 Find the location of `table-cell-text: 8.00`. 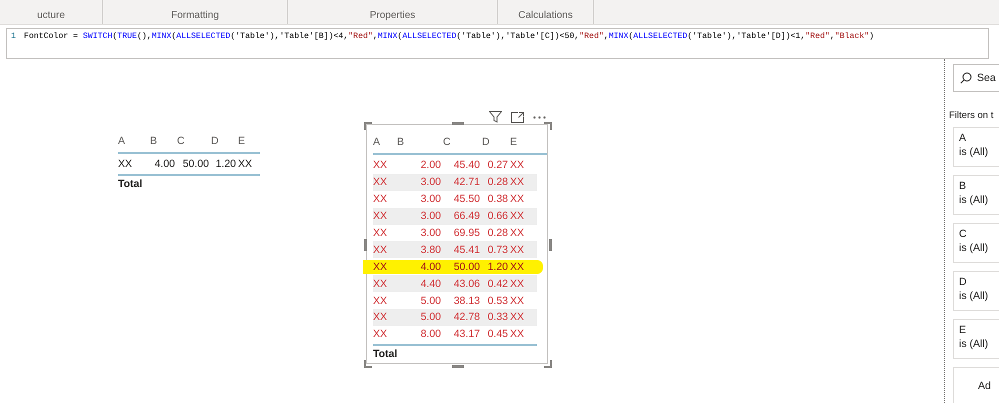

table-cell-text: 8.00 is located at coordinates (431, 334).